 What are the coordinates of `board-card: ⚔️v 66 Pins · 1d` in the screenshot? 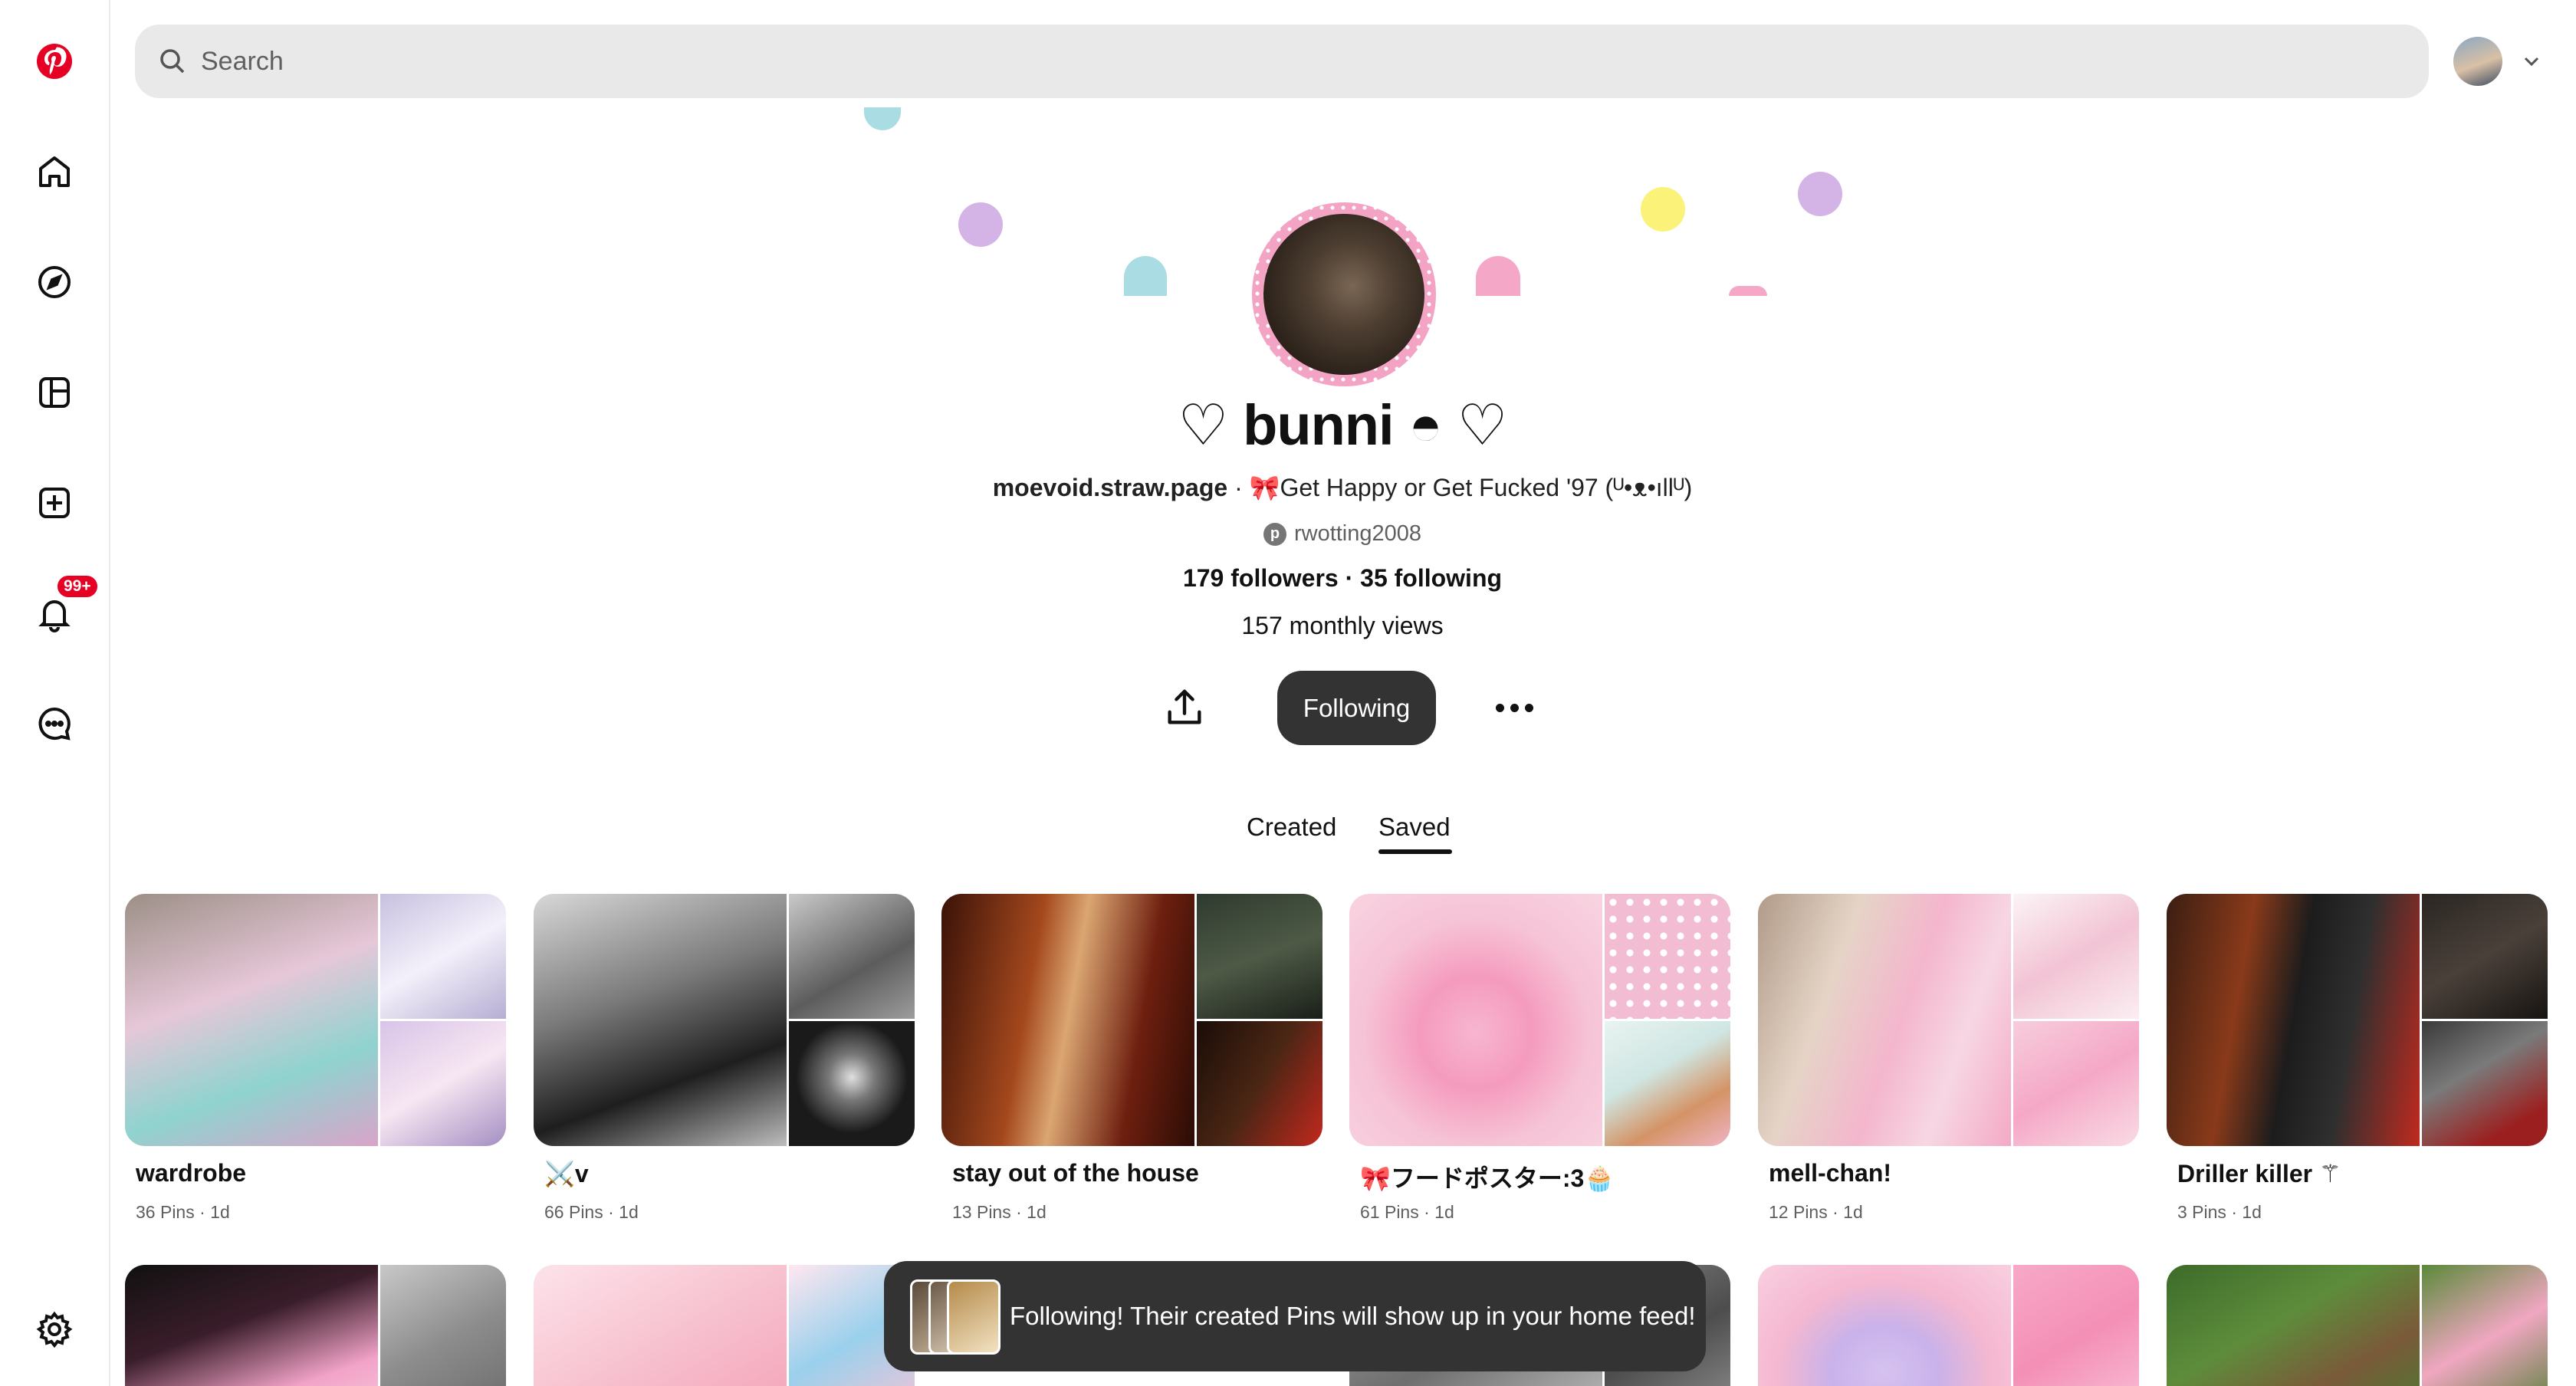 It's located at (724, 1058).